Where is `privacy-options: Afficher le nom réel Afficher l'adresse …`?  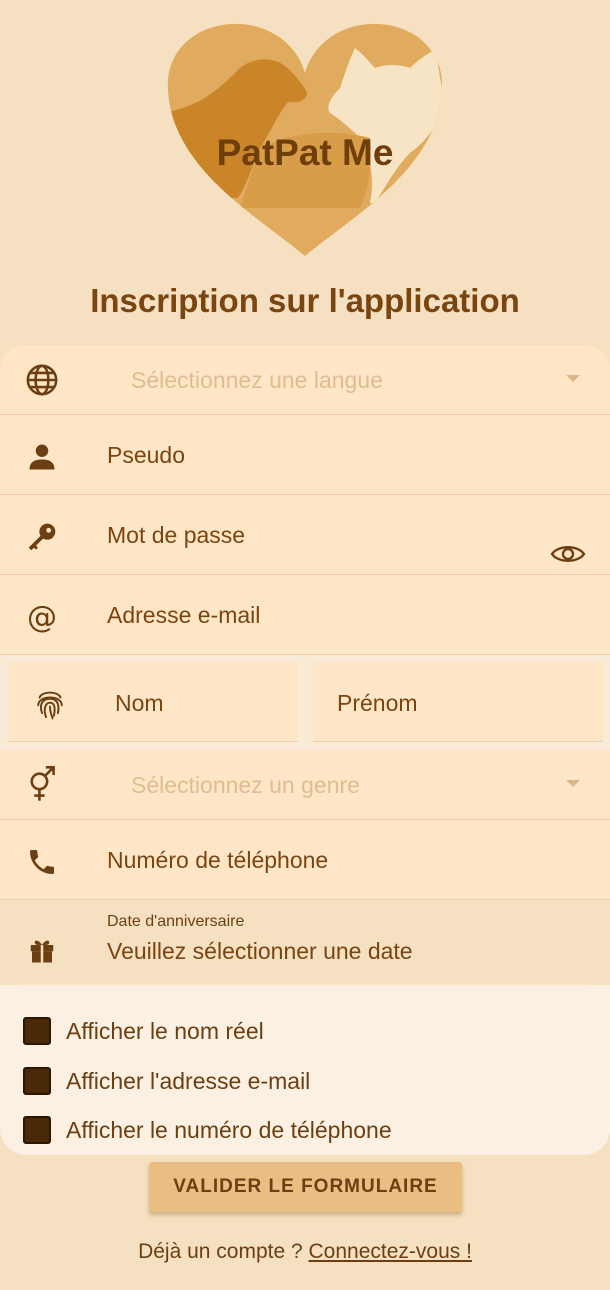
privacy-options: Afficher le nom réel Afficher l'adresse … is located at coordinates (305, 1070).